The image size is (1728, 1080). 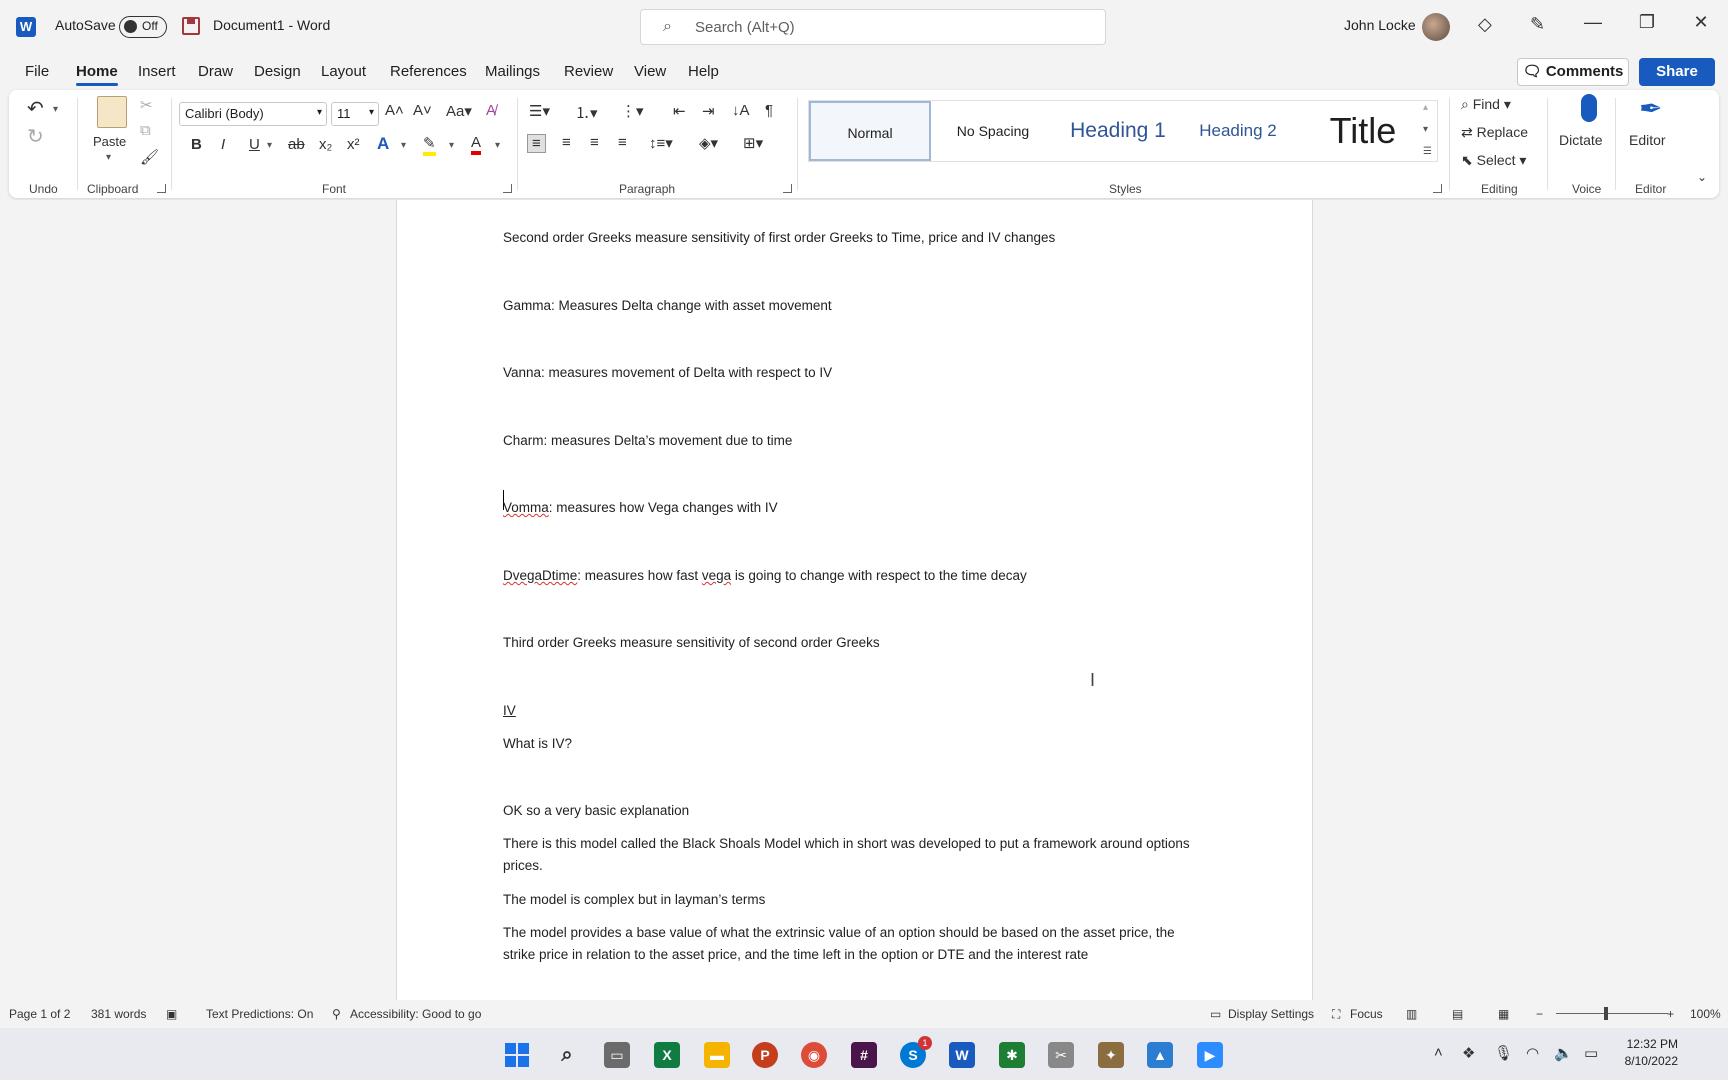 I want to click on dropbox-icon: ❖, so click(x=1468, y=1053).